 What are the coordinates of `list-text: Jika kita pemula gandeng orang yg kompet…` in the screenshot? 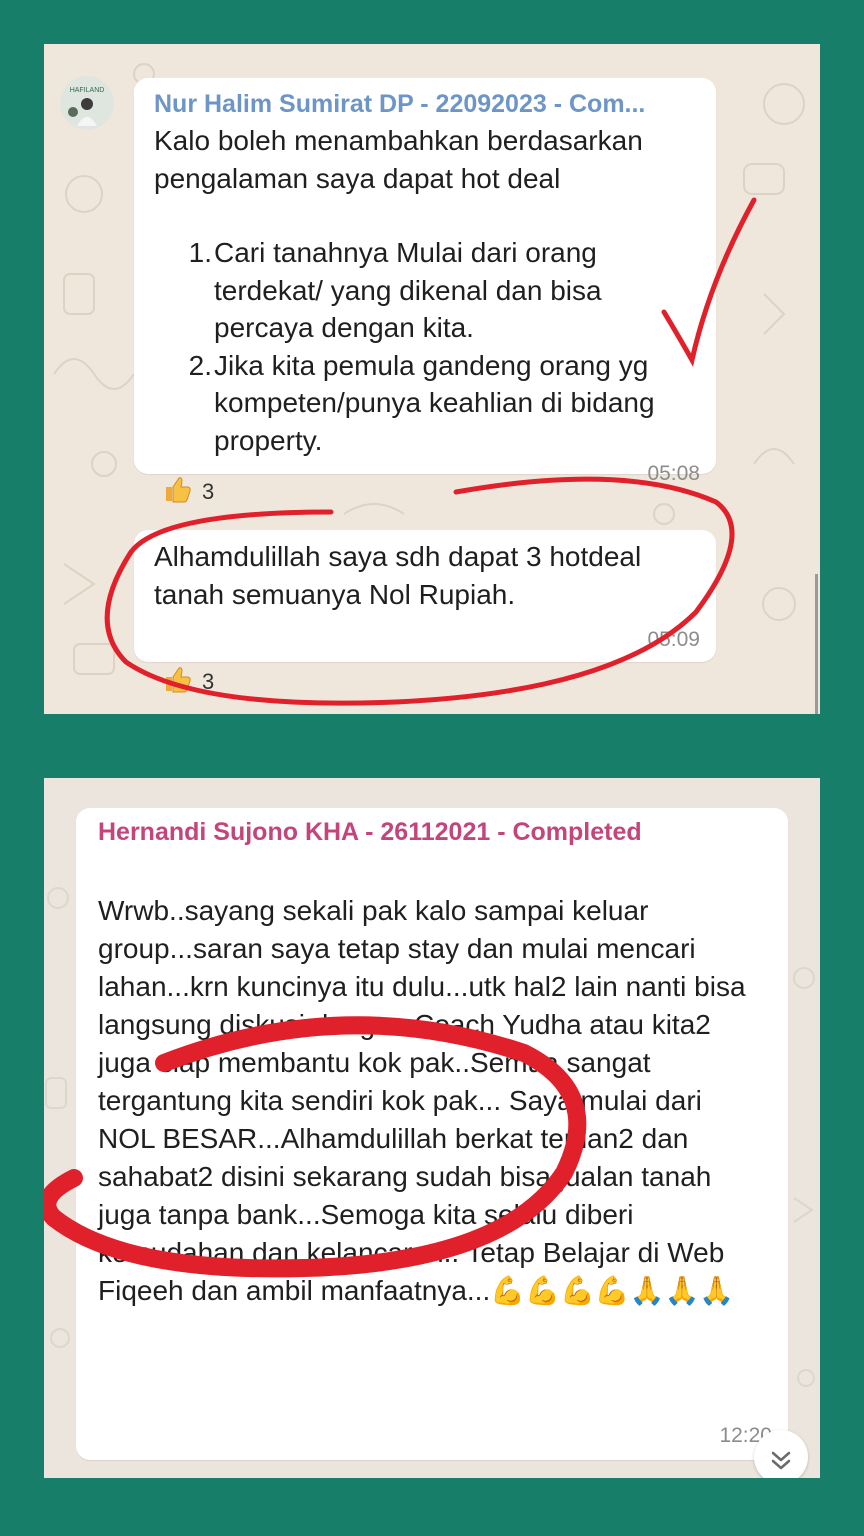 It's located at (434, 402).